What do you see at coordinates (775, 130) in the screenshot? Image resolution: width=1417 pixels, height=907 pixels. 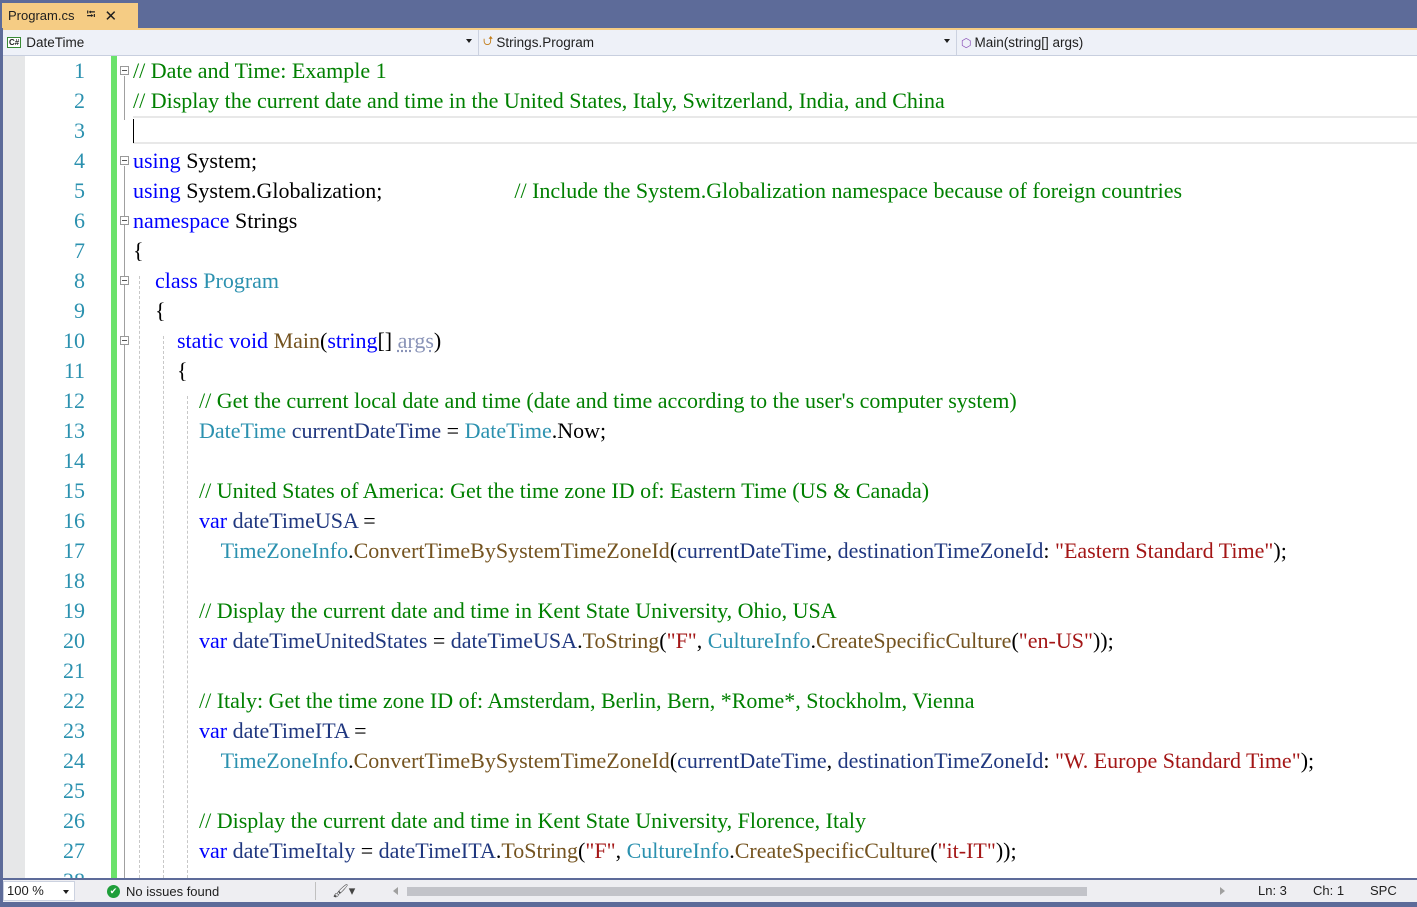 I see `current-line-highlight` at bounding box center [775, 130].